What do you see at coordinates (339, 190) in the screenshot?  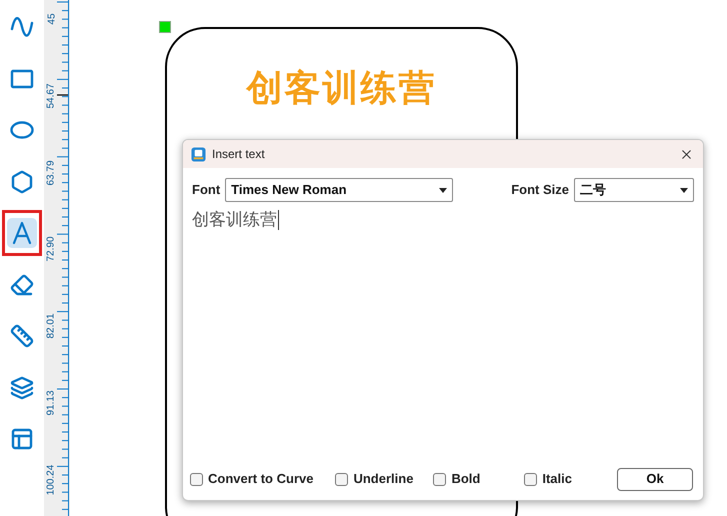 I see `font-dropdown: Times New Roman` at bounding box center [339, 190].